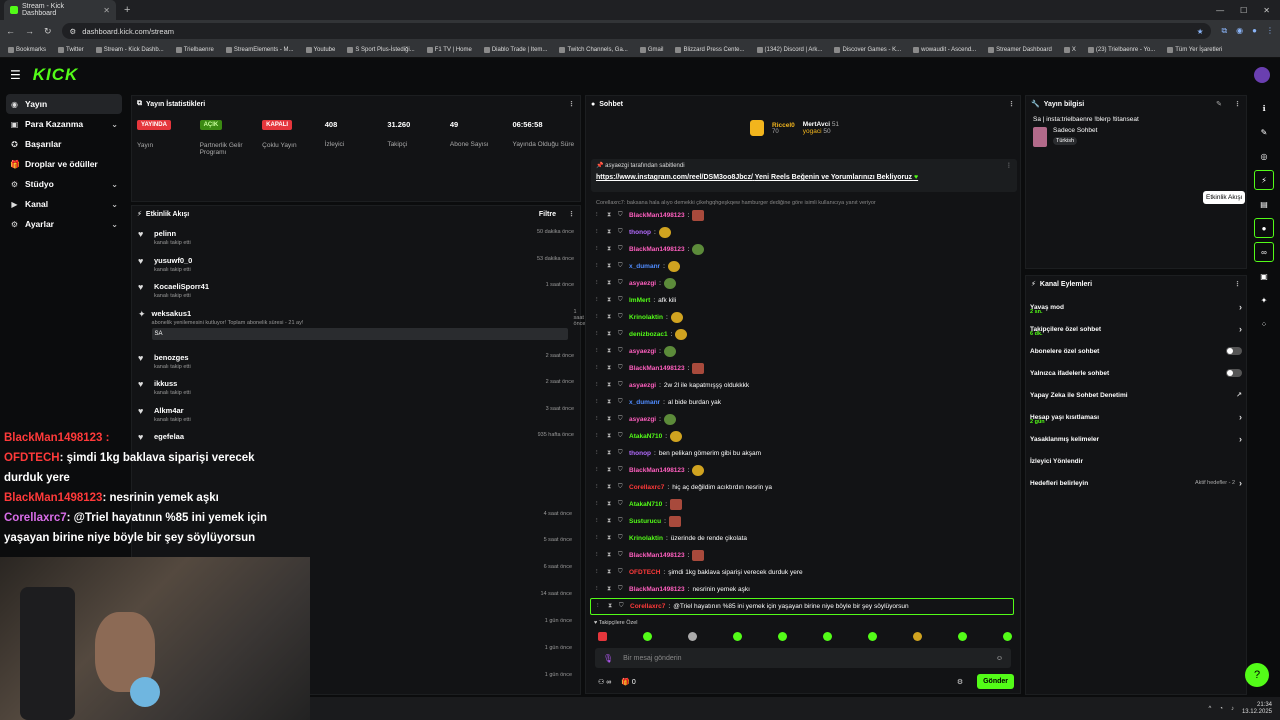 This screenshot has height=720, width=1280. Describe the element at coordinates (64, 124) in the screenshot. I see `sidebar-item-1: ▣ Para Kazanma ⌄` at that location.